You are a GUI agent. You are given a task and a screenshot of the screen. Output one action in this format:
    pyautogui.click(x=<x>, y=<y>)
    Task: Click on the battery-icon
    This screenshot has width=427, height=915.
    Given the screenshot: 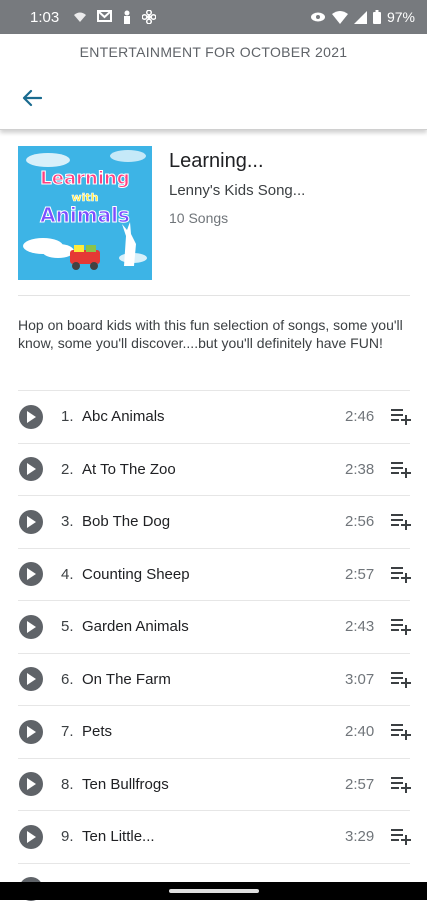 What is the action you would take?
    pyautogui.click(x=377, y=17)
    